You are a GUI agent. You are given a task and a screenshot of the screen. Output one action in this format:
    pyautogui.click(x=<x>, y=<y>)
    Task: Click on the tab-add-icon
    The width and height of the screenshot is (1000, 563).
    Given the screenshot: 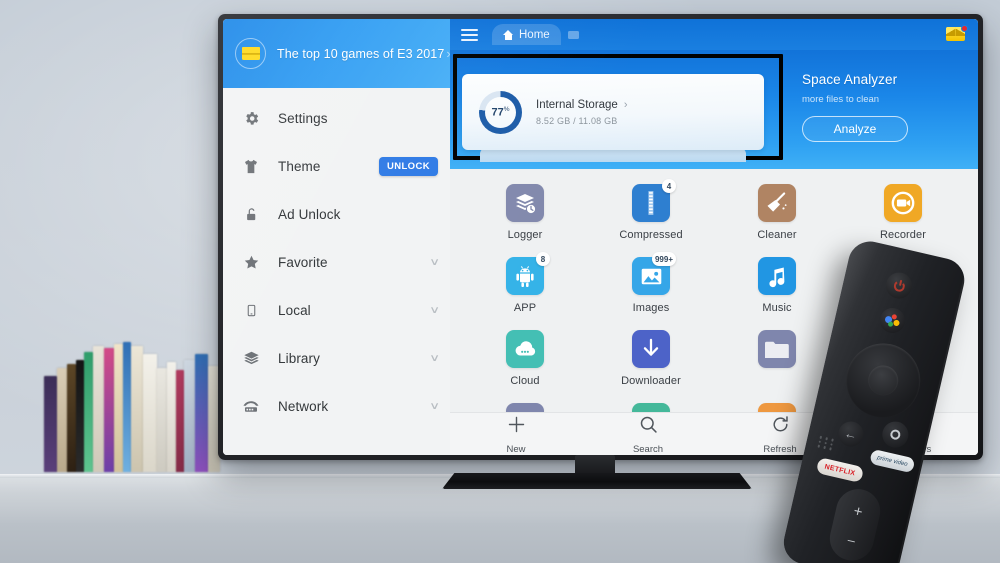 What is the action you would take?
    pyautogui.click(x=573, y=34)
    